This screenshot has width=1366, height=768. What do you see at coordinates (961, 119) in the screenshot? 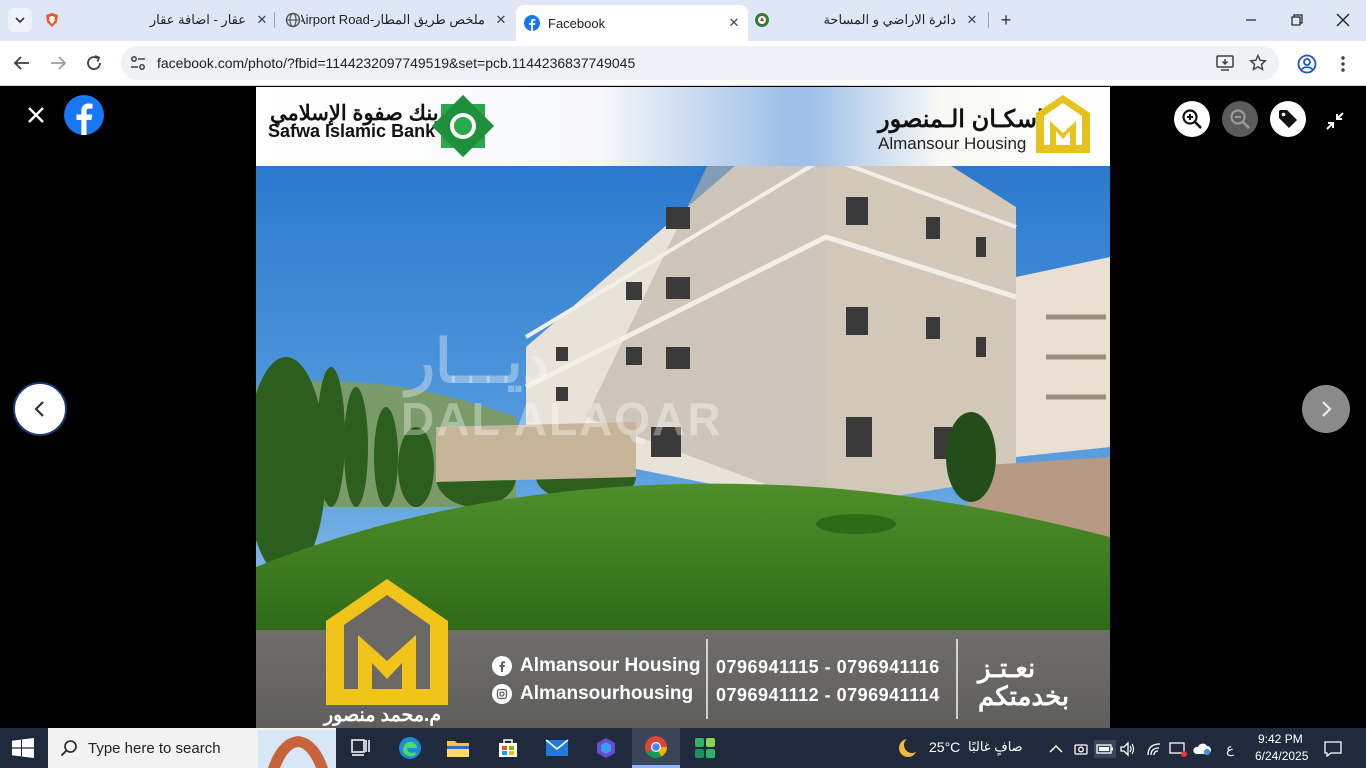
I see `company-name-arabic: إسكـان الـمنصور` at bounding box center [961, 119].